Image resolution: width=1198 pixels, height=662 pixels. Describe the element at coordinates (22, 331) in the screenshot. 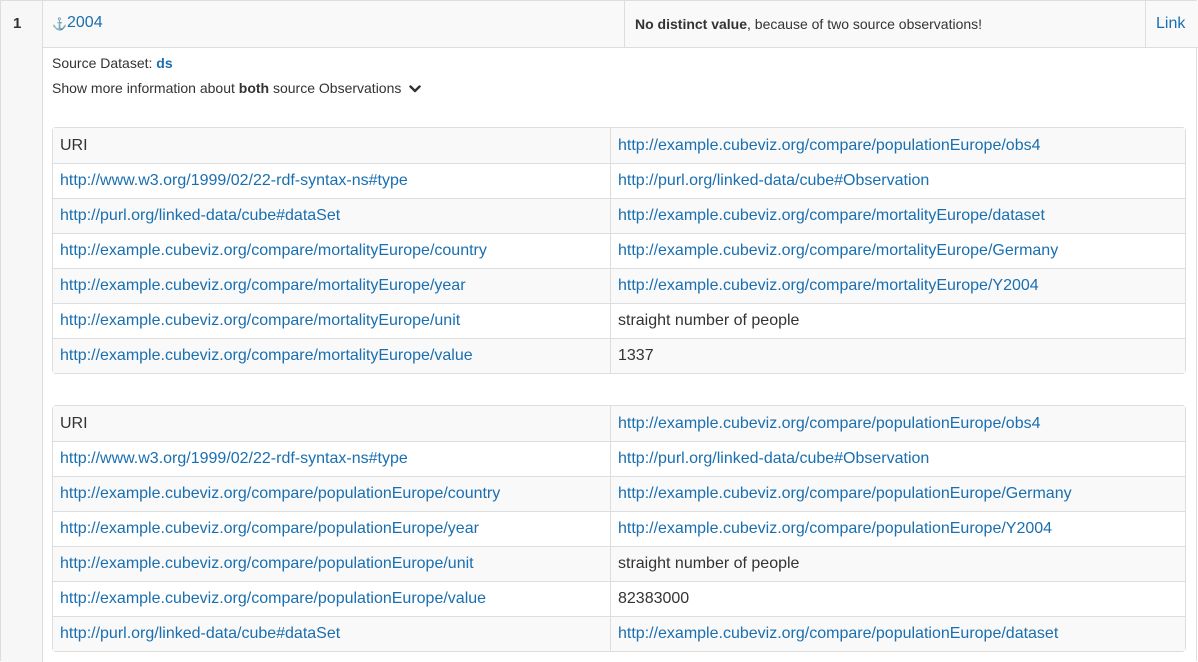

I see `row-index-cell: 1` at that location.